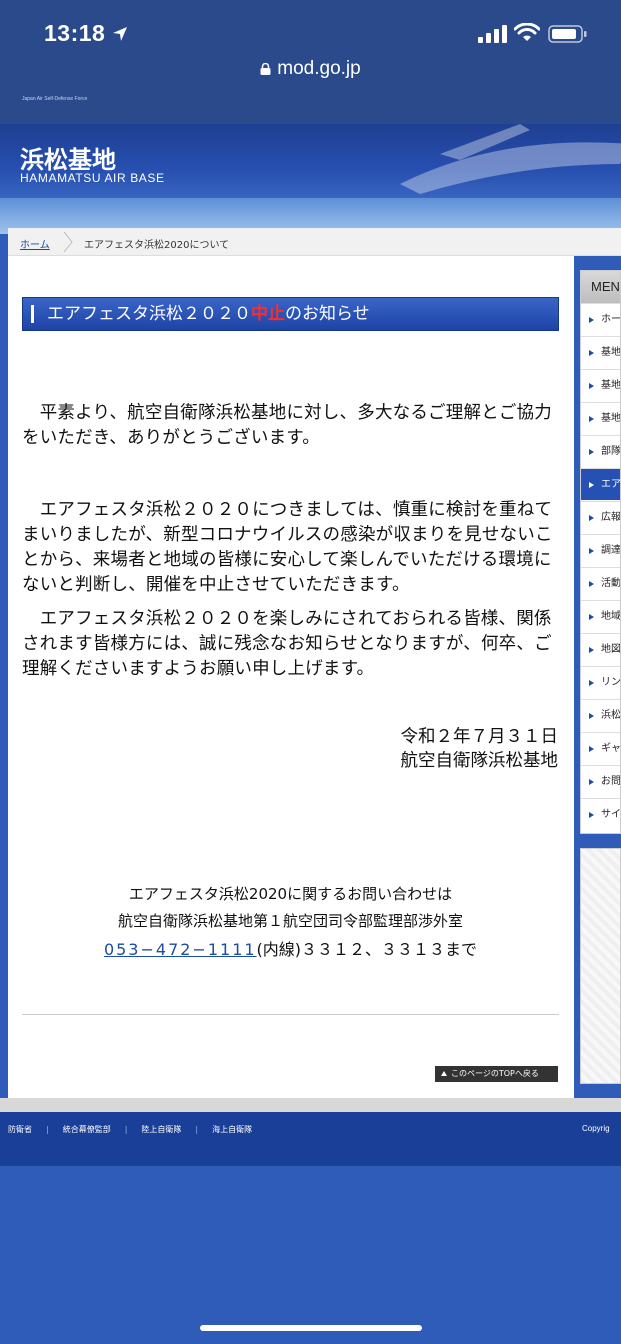 The width and height of the screenshot is (621, 1344). Describe the element at coordinates (87, 1129) in the screenshot. I see `footer-link-joint-staff: 統合幕僚監部` at that location.